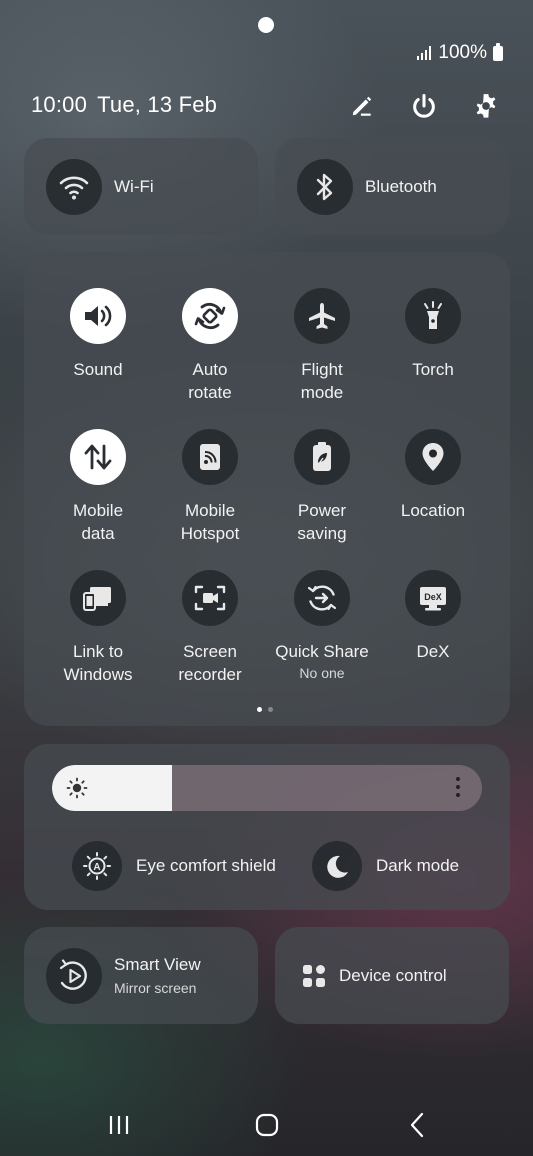 Image resolution: width=533 pixels, height=1156 pixels. I want to click on sound-toggle, so click(98, 316).